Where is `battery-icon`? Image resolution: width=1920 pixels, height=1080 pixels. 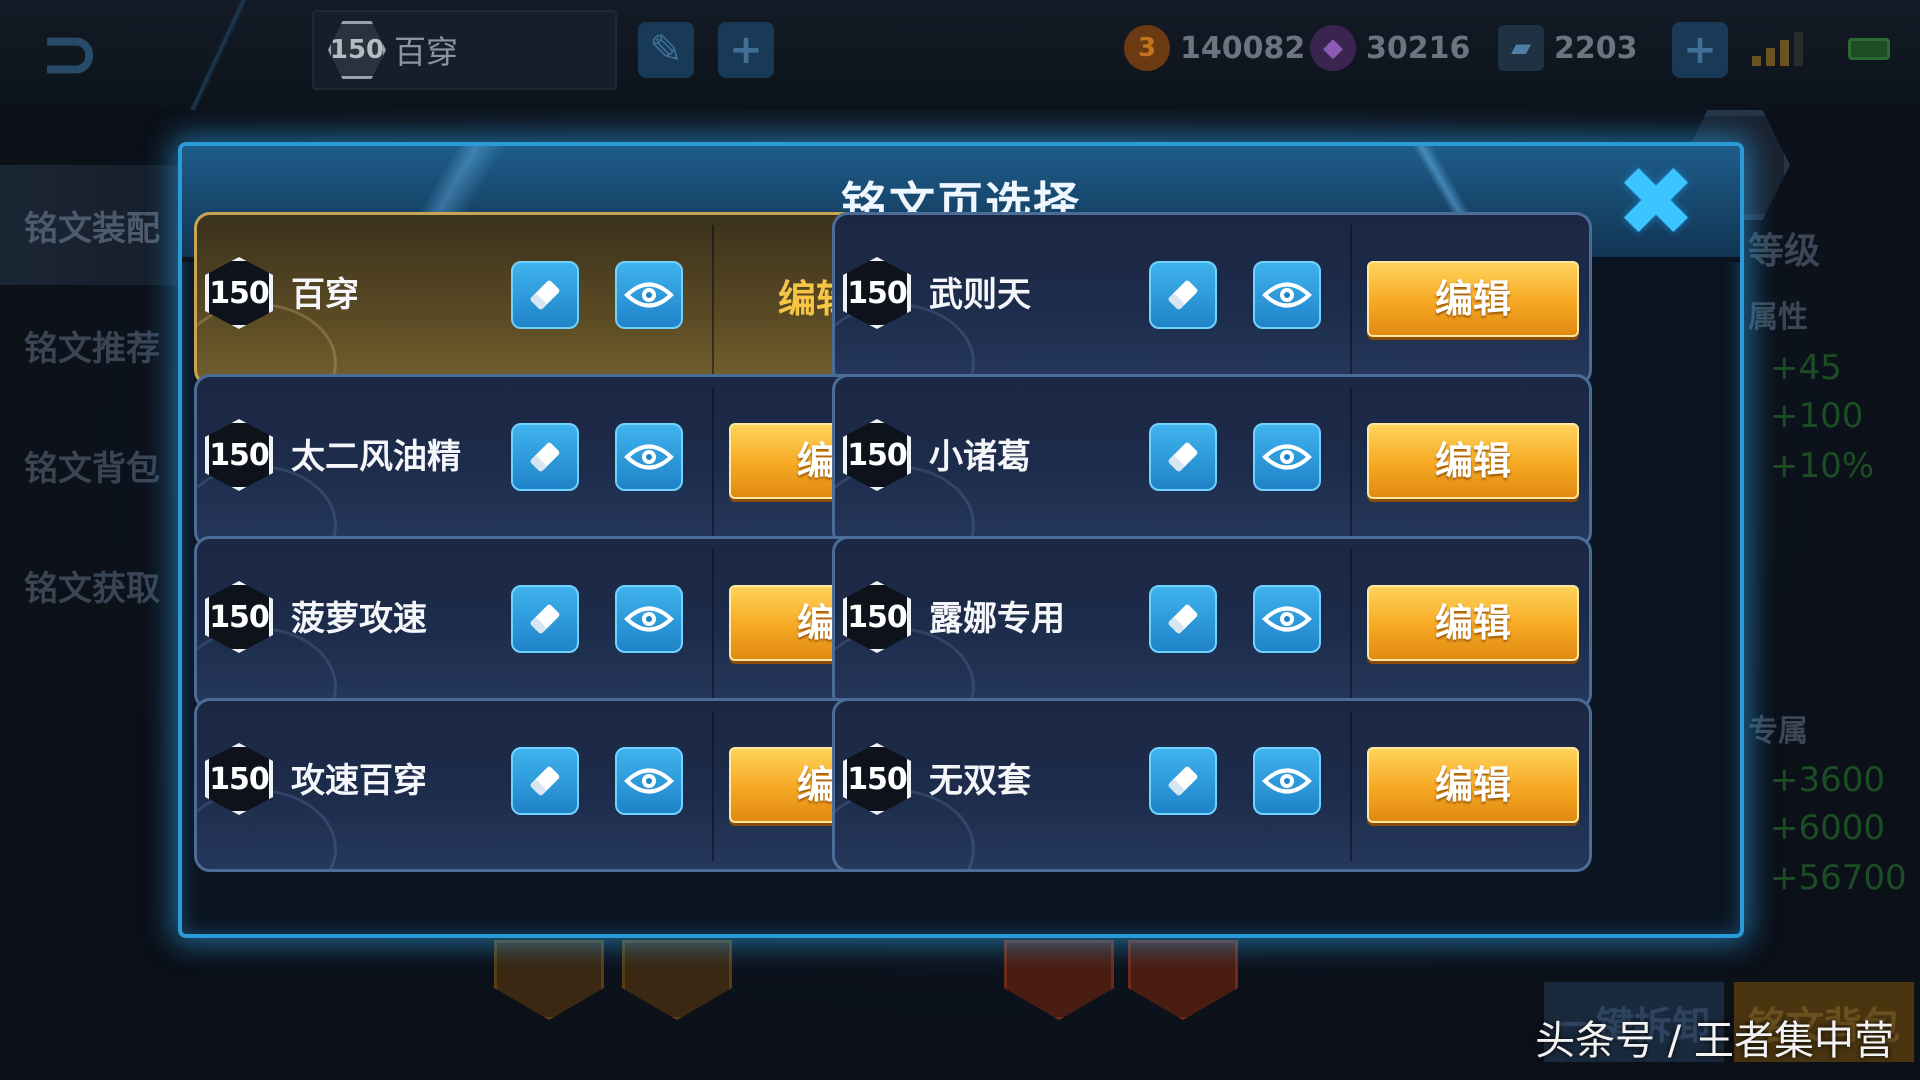 battery-icon is located at coordinates (1869, 49).